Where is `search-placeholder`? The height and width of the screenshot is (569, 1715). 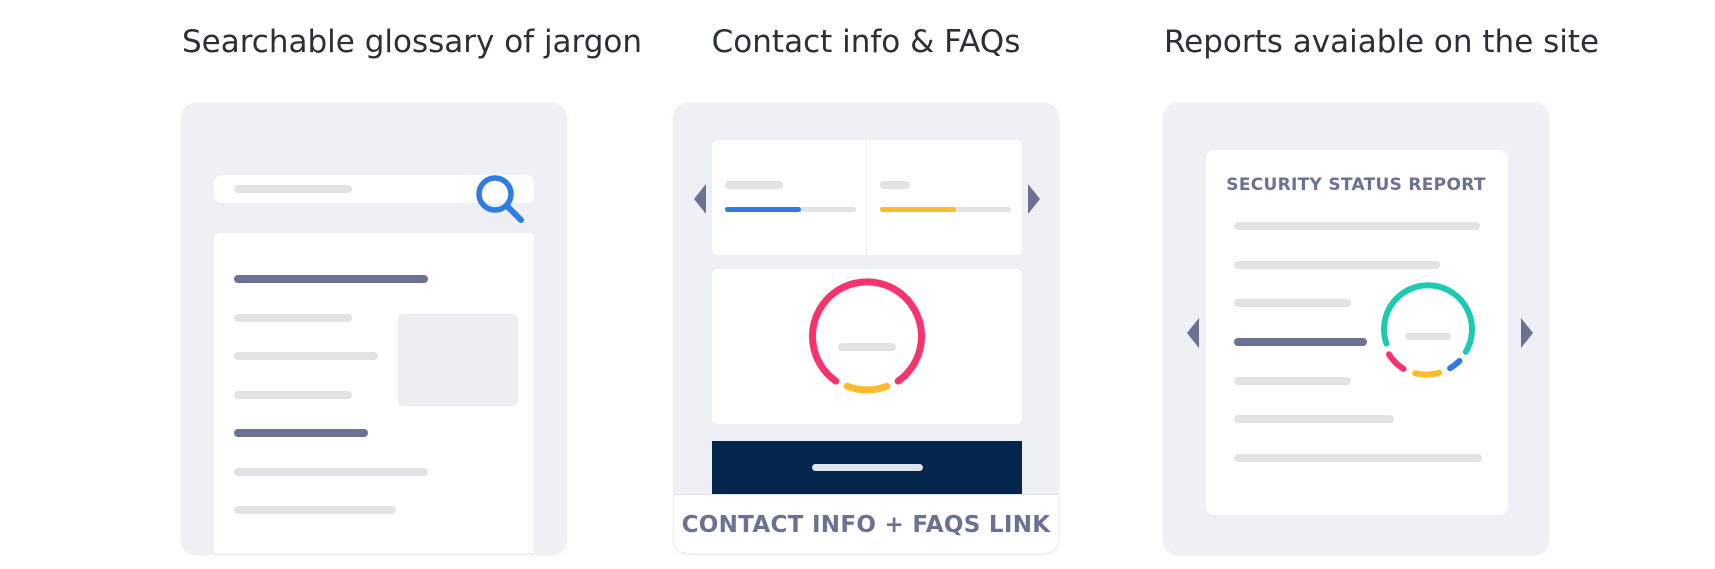 search-placeholder is located at coordinates (293, 189).